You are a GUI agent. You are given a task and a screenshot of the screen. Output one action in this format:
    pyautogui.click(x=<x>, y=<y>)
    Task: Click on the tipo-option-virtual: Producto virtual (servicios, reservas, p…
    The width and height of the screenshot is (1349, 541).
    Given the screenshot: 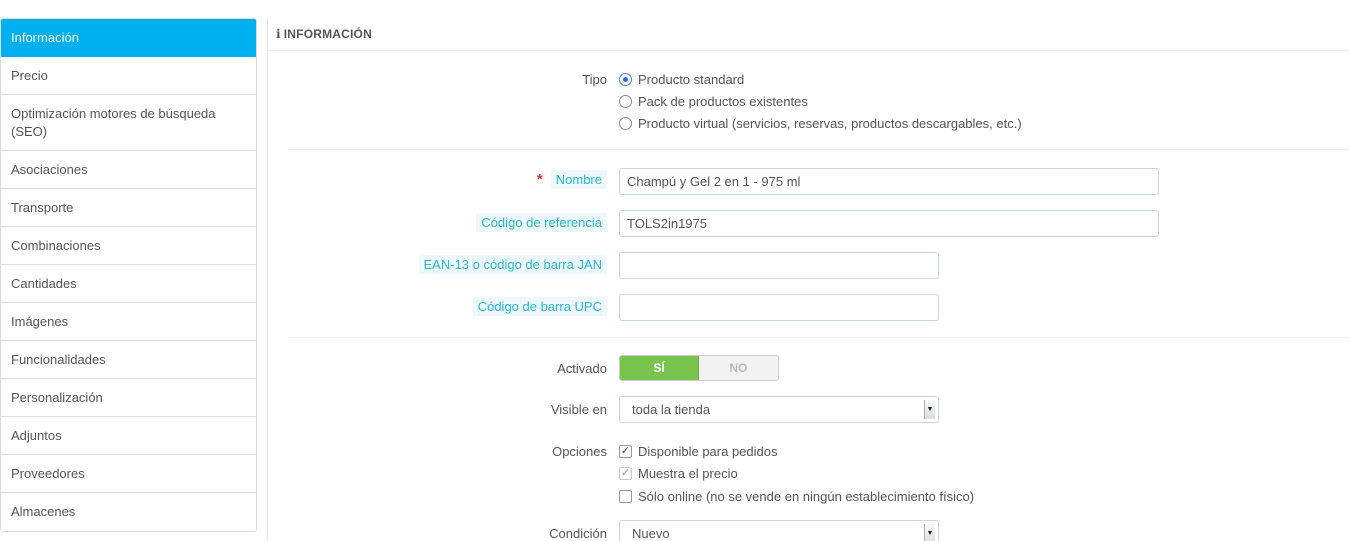 What is the action you would take?
    pyautogui.click(x=820, y=123)
    